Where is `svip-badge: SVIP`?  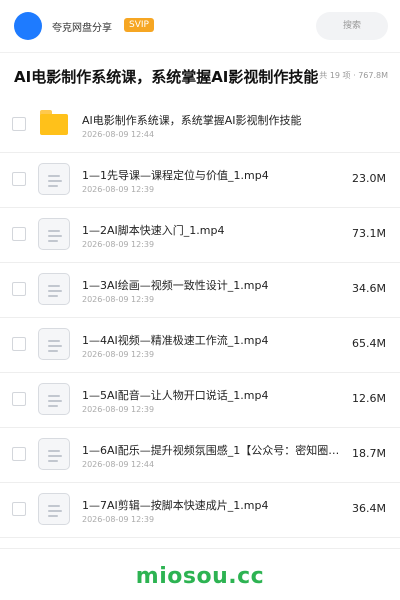
svip-badge: SVIP is located at coordinates (139, 25).